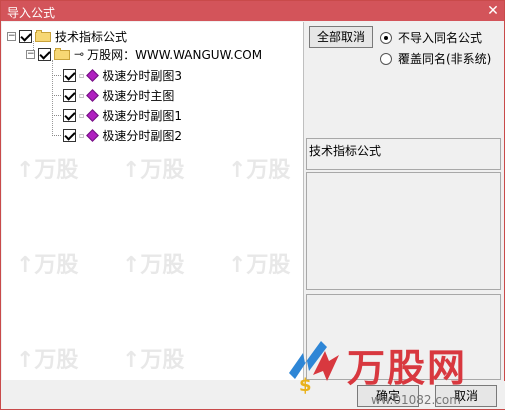 The width and height of the screenshot is (505, 410). What do you see at coordinates (91, 36) in the screenshot?
I see `tree-node-label: 技术指标公式` at bounding box center [91, 36].